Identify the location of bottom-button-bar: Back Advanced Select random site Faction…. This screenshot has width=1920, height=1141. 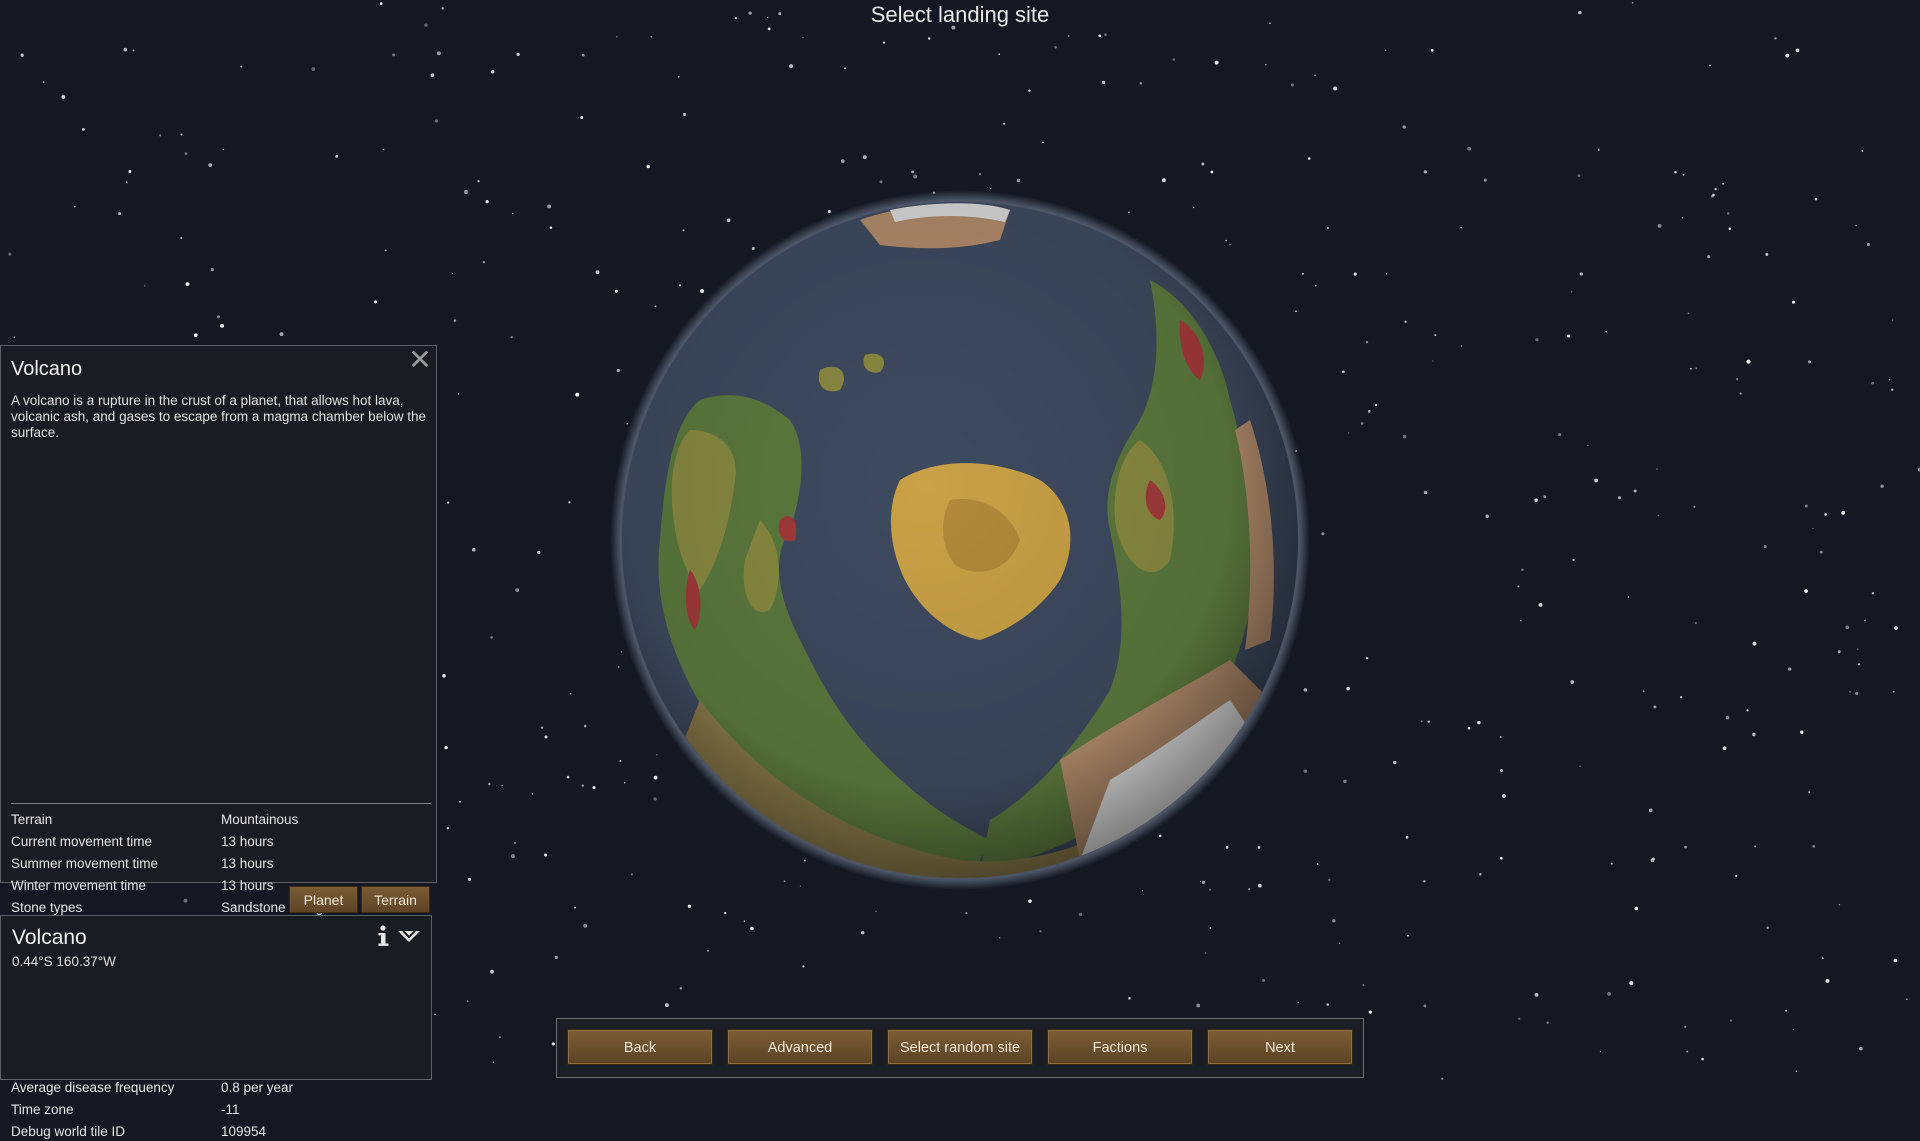
(960, 1048).